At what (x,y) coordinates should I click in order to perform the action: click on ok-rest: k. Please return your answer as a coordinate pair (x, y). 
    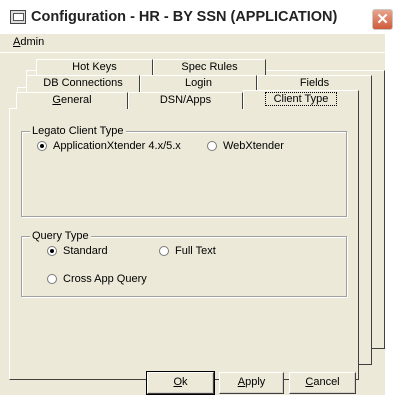
    Looking at the image, I should click on (185, 382).